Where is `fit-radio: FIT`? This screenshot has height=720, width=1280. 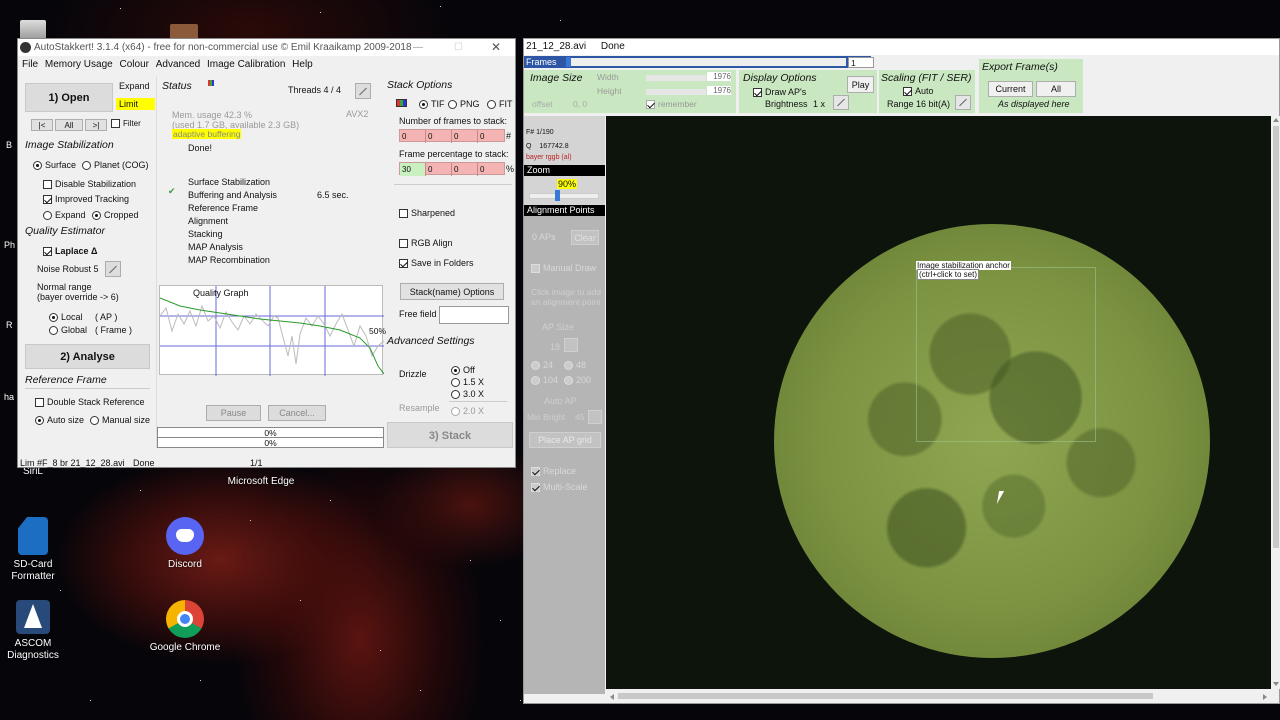 fit-radio: FIT is located at coordinates (500, 104).